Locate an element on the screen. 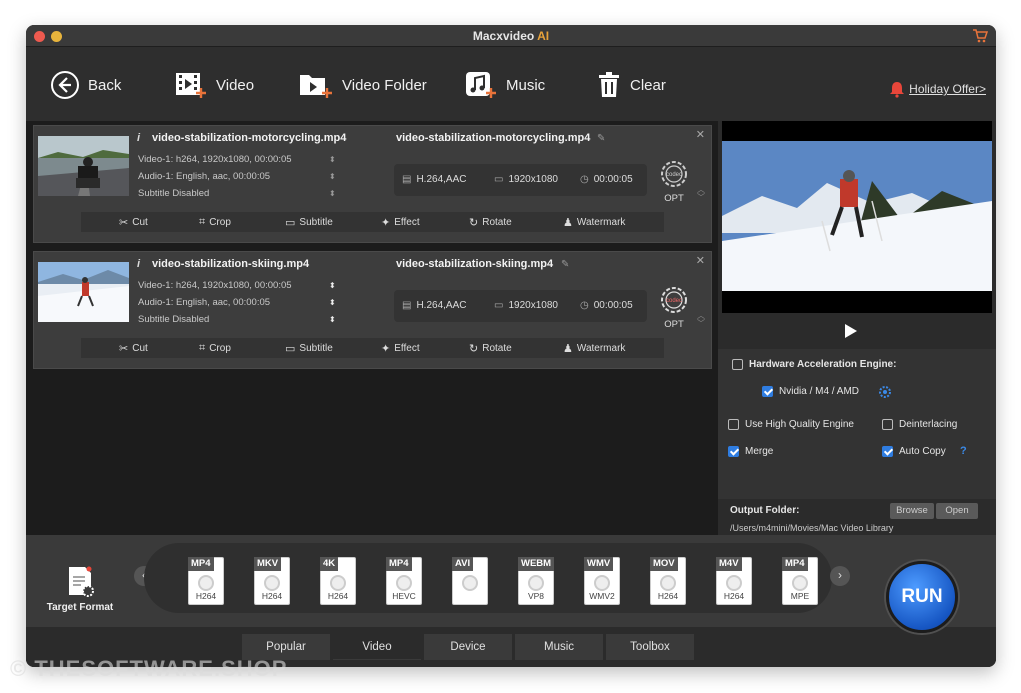 The width and height of the screenshot is (1021, 693). format-tile: 4K H264 is located at coordinates (338, 581).